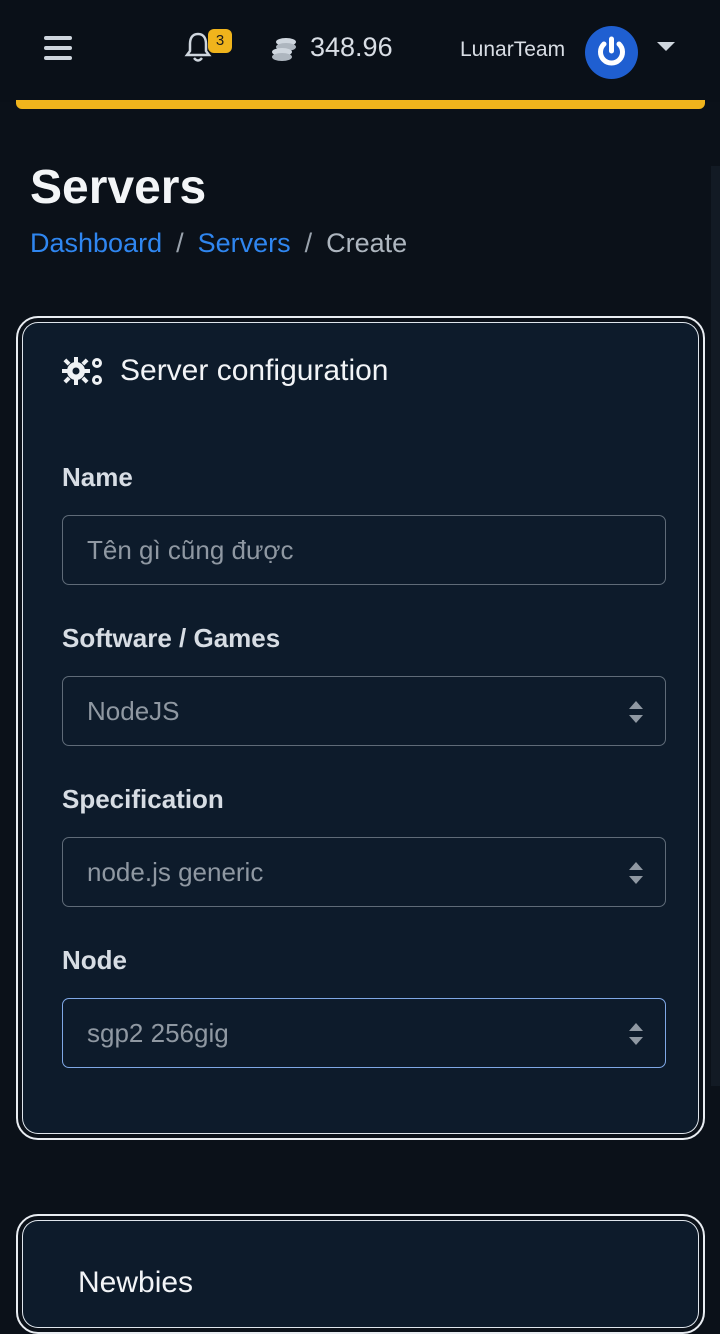  Describe the element at coordinates (666, 46) in the screenshot. I see `user-dropdown-caret-icon` at that location.